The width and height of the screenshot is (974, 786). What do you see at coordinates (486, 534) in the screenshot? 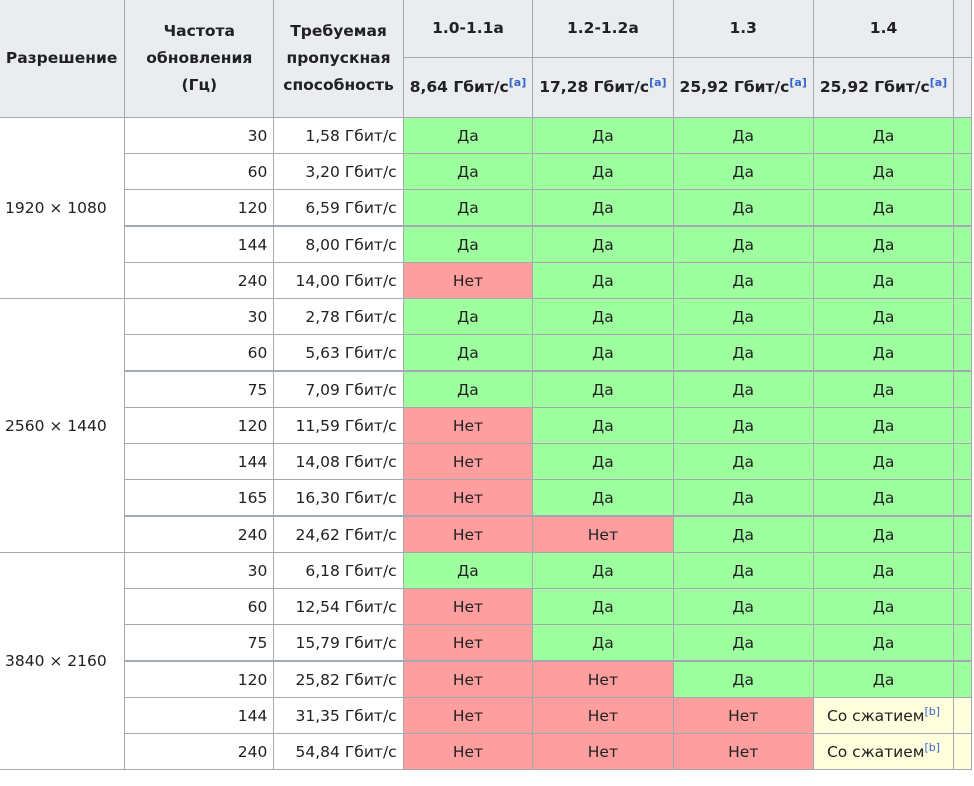
I see `table-row: 240 24,62 Гбит/с Нет Нет Да Да` at bounding box center [486, 534].